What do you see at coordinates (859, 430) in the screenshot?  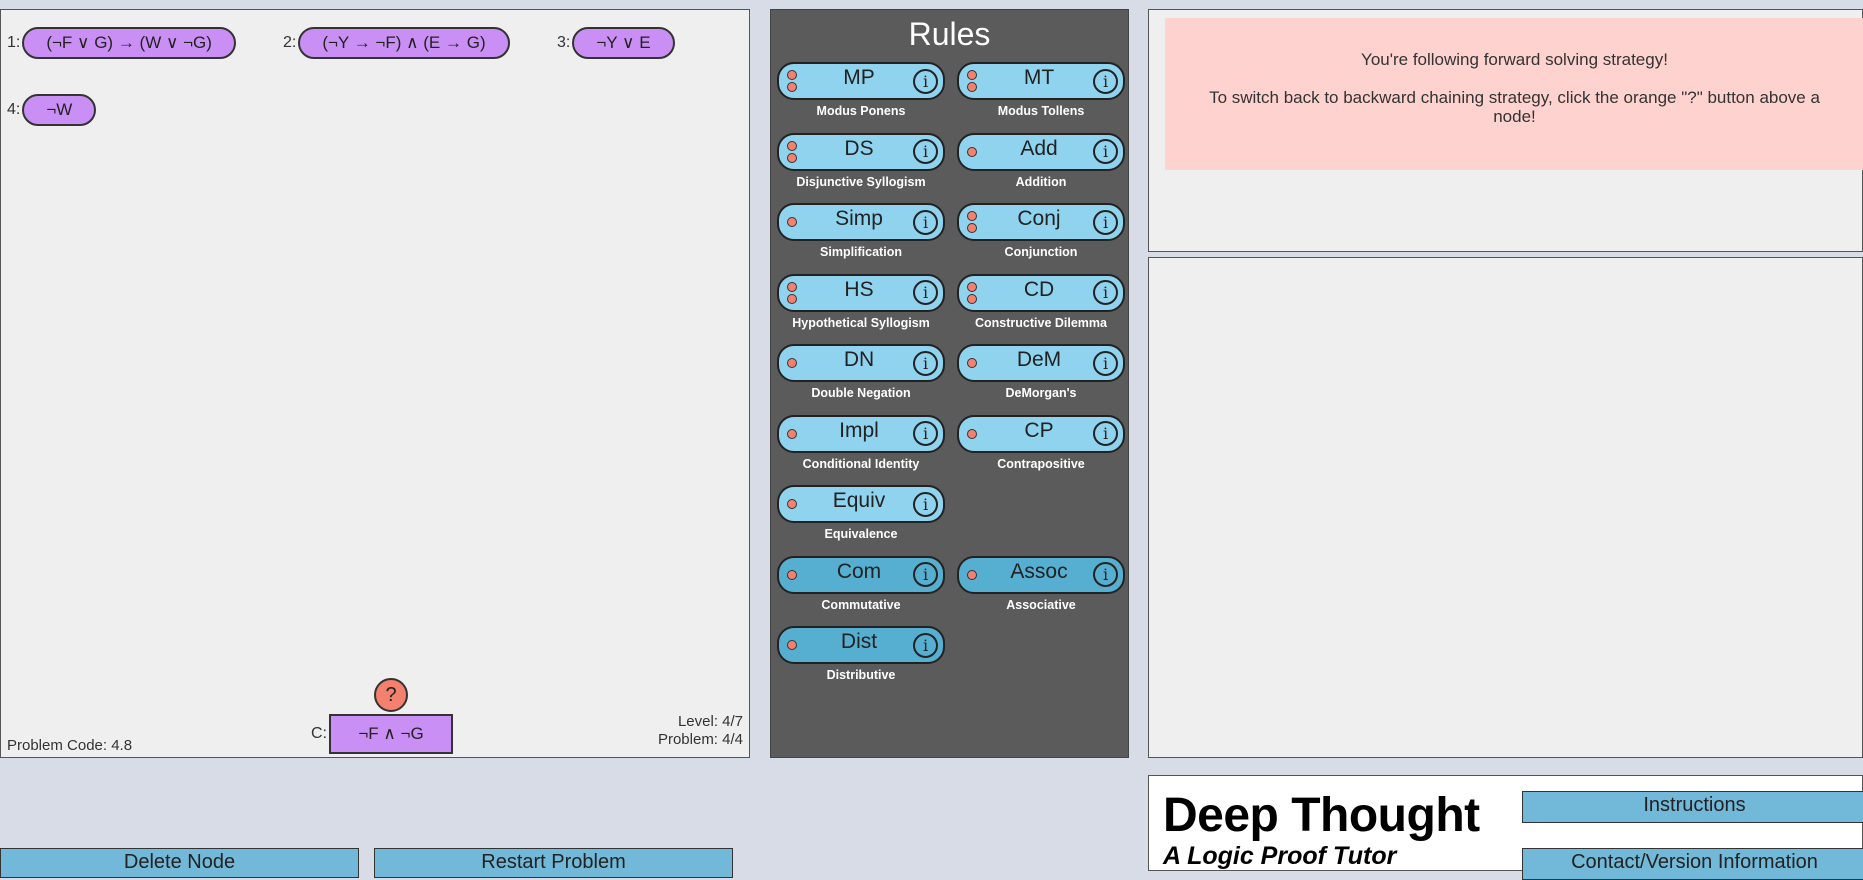 I see `rule-abbreviation: Impl` at bounding box center [859, 430].